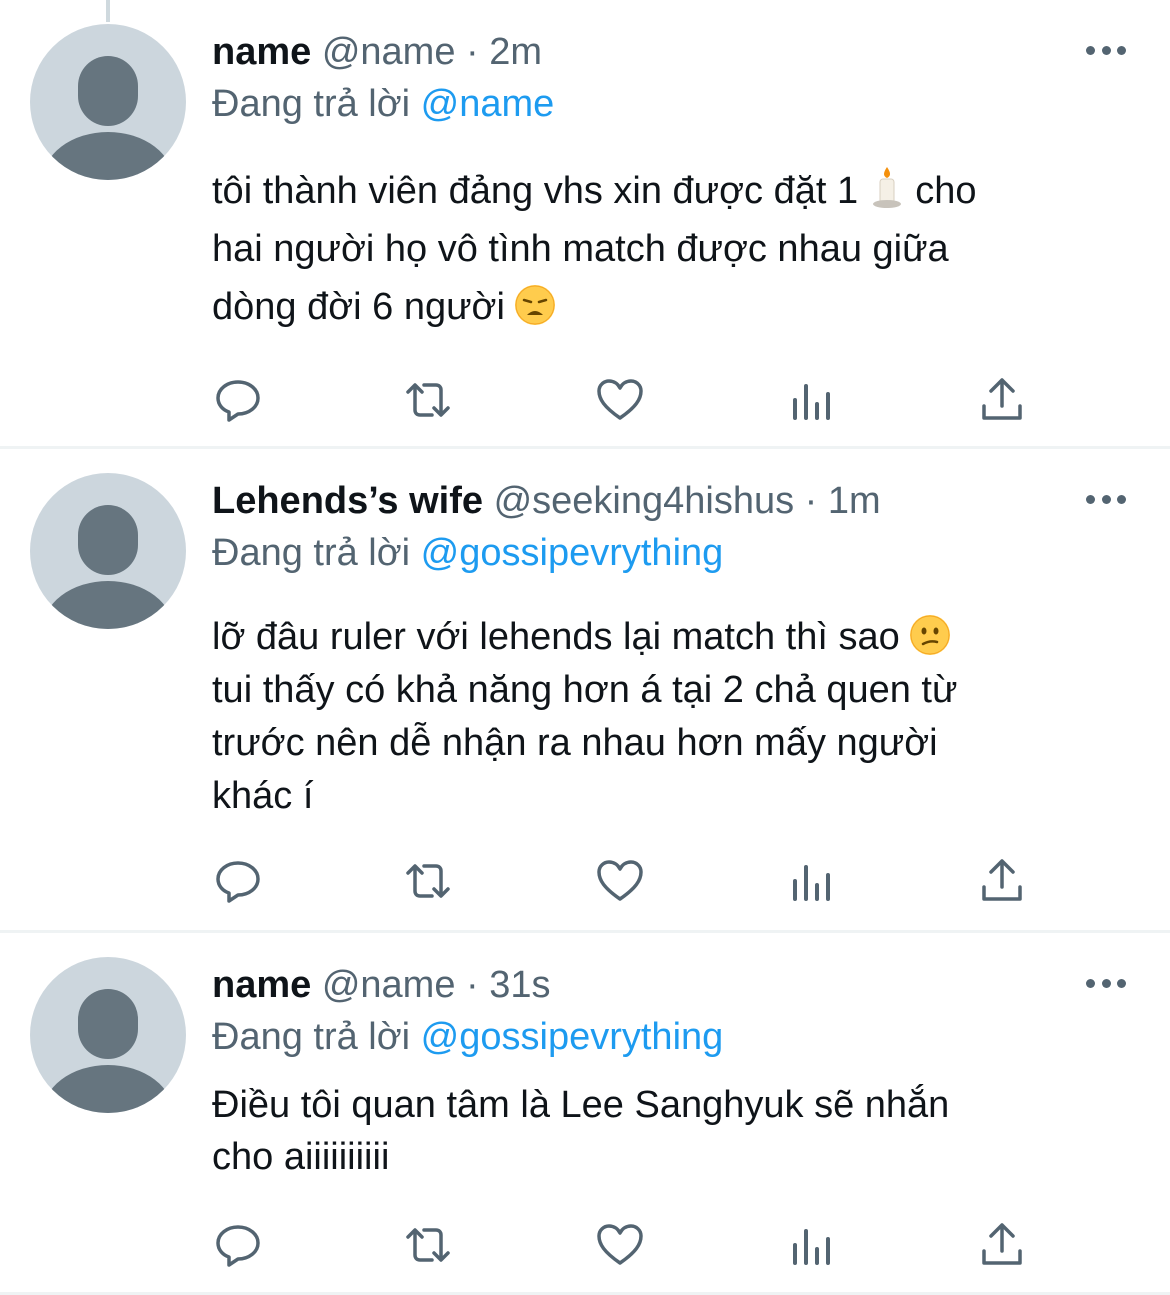 The height and width of the screenshot is (1295, 1170). Describe the element at coordinates (930, 635) in the screenshot. I see `confused-face-emoji` at that location.